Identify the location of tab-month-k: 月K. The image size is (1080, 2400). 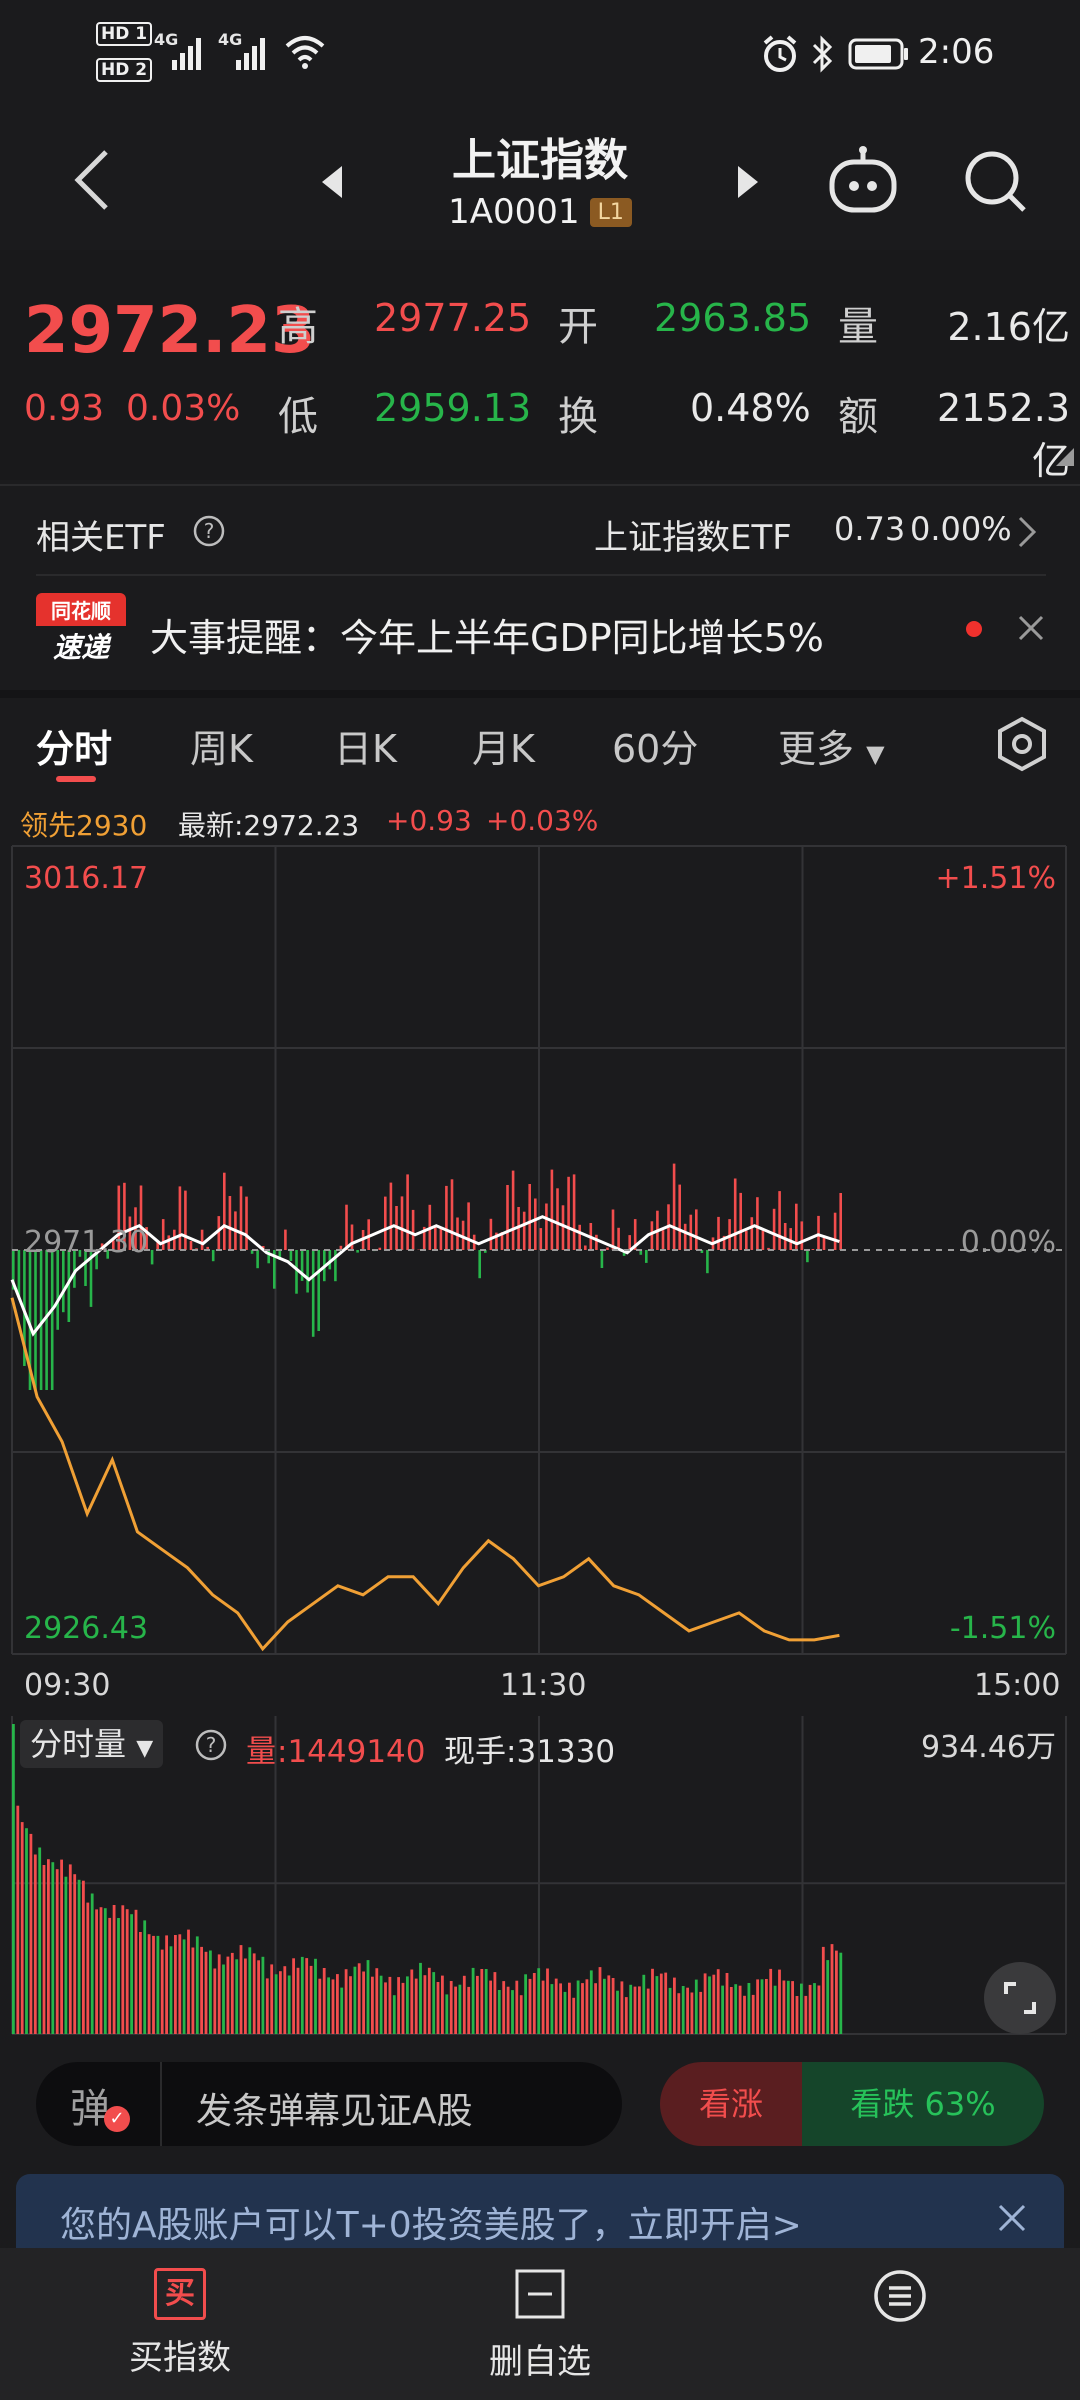
(503, 745).